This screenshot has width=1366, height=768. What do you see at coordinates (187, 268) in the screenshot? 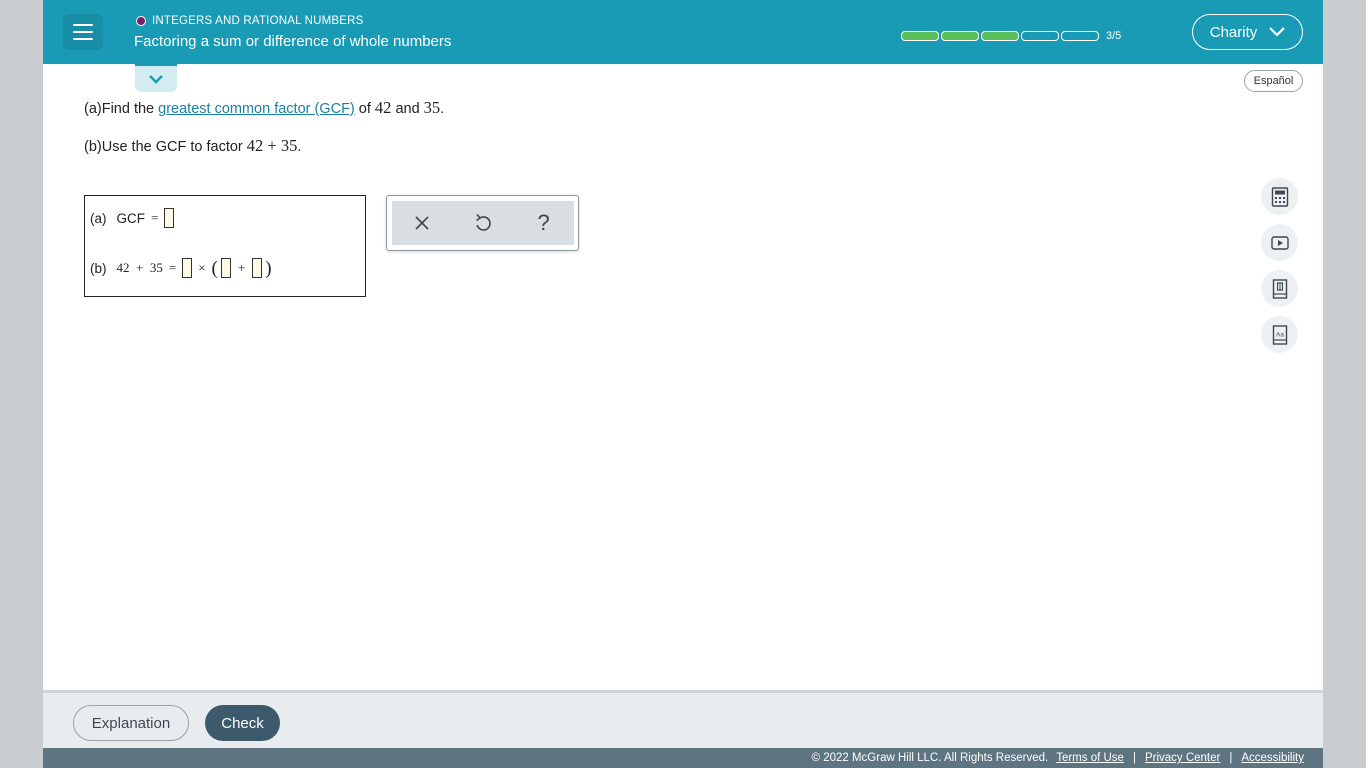
I see `gcf-factor-input` at bounding box center [187, 268].